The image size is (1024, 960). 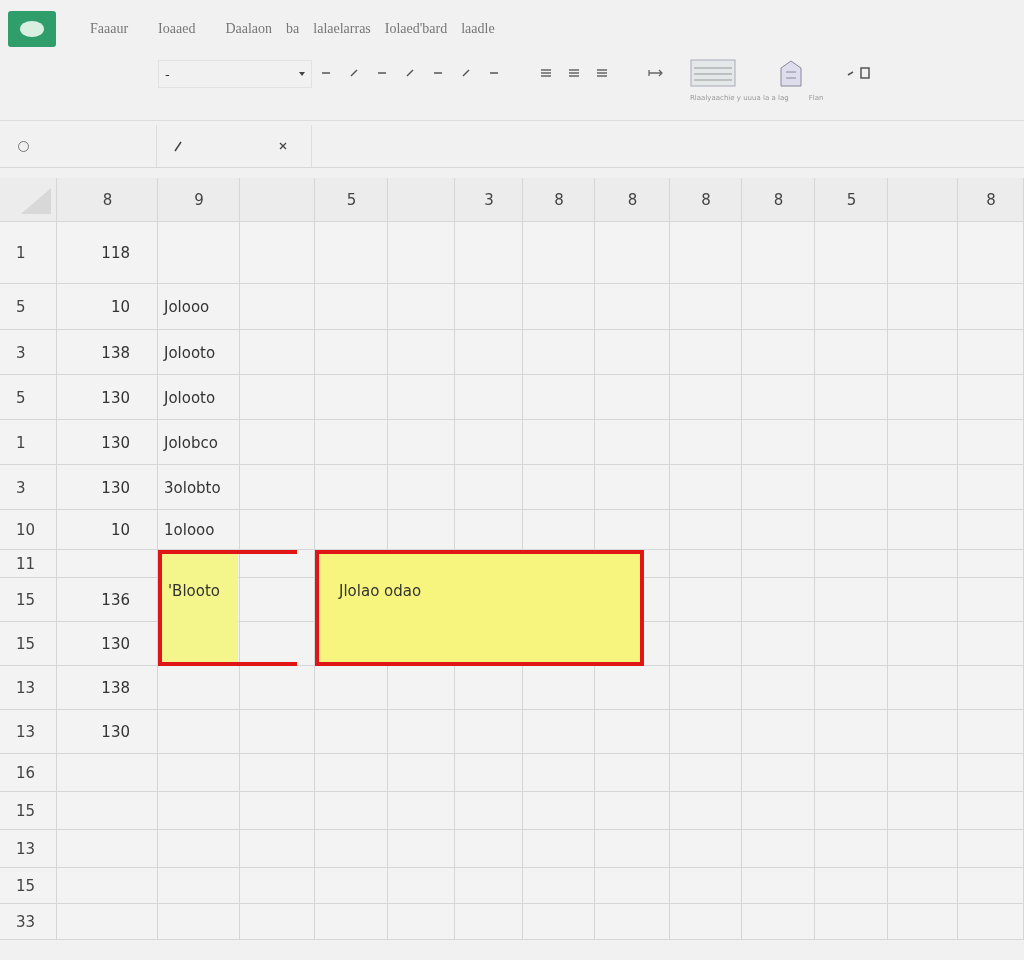 What do you see at coordinates (28, 773) in the screenshot?
I see `row-header: 16` at bounding box center [28, 773].